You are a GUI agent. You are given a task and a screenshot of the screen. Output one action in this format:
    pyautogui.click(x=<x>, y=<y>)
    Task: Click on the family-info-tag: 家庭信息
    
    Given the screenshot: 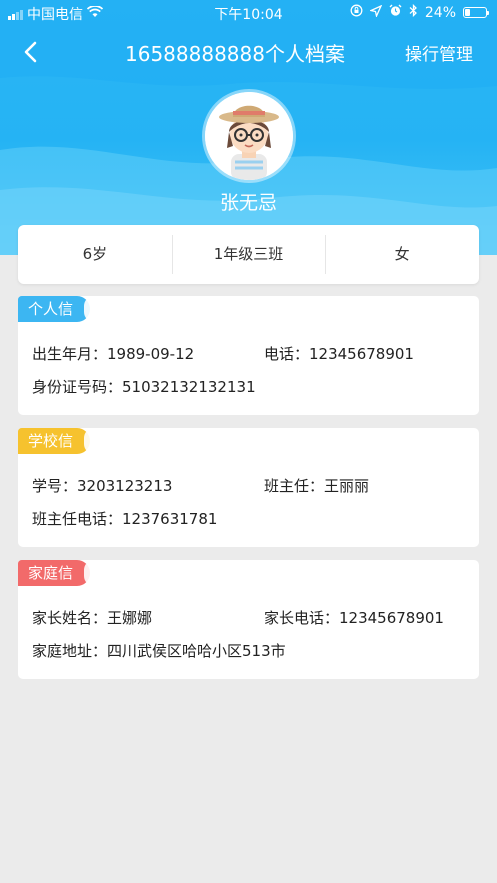 What is the action you would take?
    pyautogui.click(x=56, y=584)
    